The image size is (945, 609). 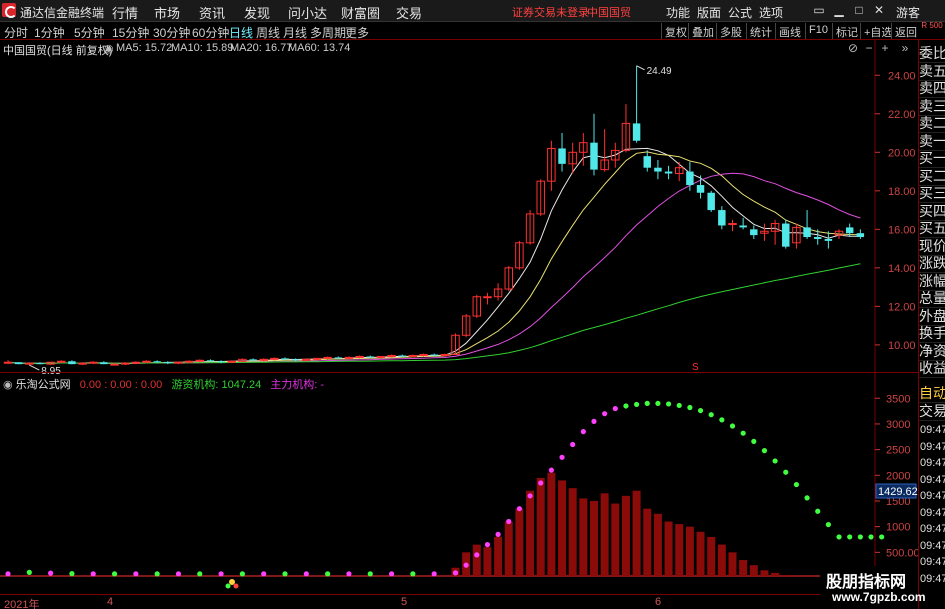 I want to click on trade-tab: 交易, so click(x=932, y=411).